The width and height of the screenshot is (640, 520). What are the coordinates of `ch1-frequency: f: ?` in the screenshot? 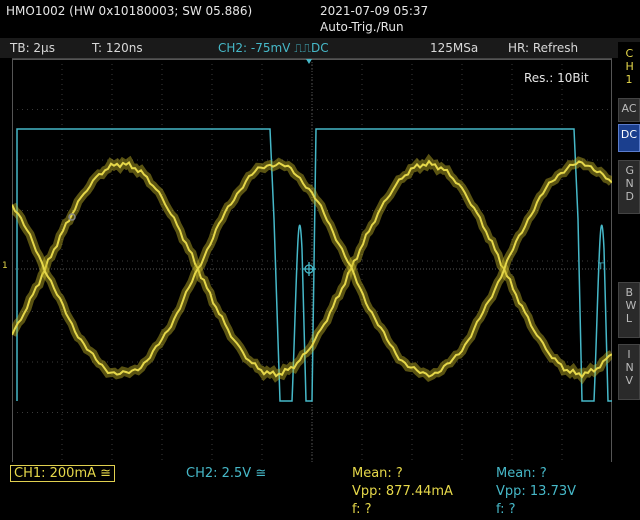 It's located at (362, 509).